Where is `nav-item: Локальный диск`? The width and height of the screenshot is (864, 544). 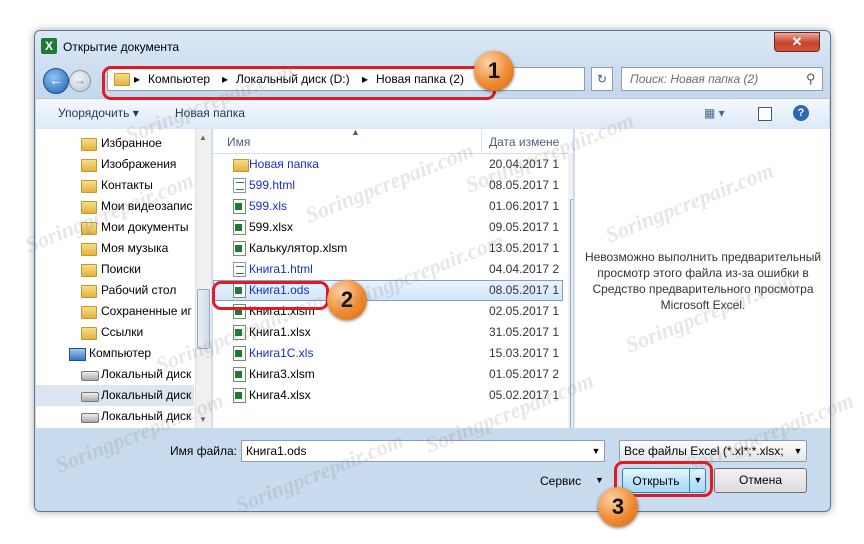
nav-item: Локальный диск is located at coordinates (115, 395).